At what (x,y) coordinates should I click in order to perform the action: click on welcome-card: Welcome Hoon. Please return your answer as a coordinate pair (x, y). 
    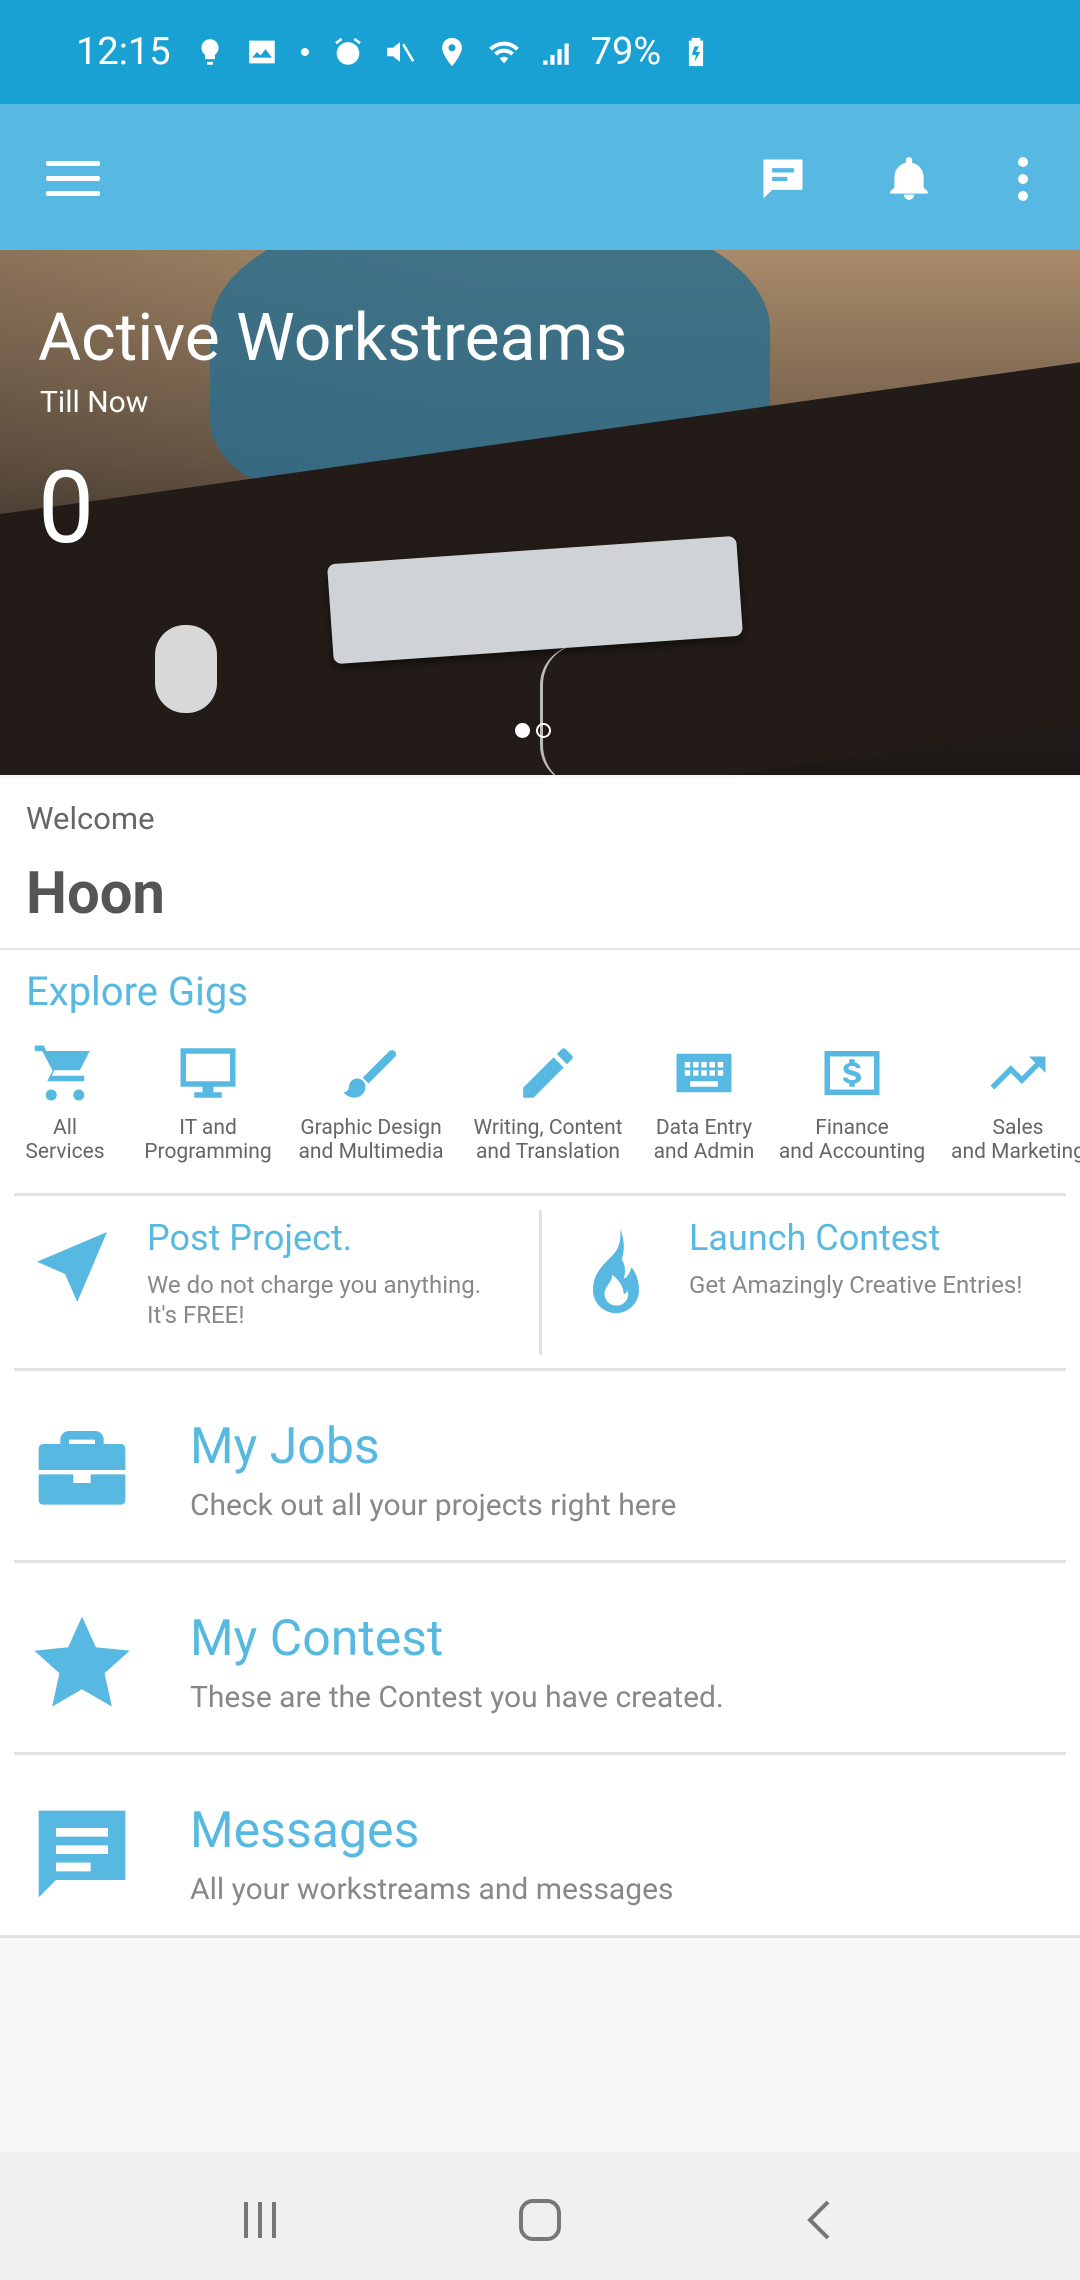
    Looking at the image, I should click on (540, 864).